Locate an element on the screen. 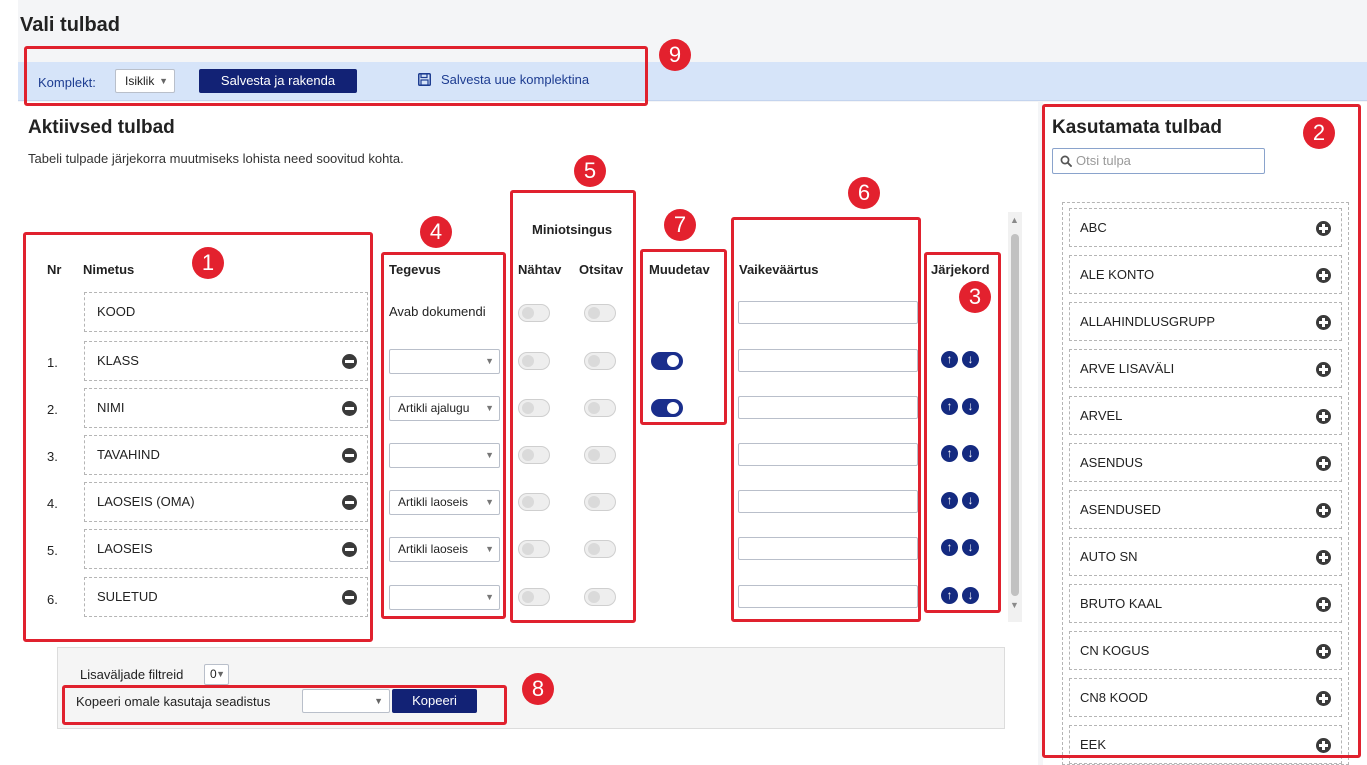  callout-badge-2: 2 is located at coordinates (1319, 133).